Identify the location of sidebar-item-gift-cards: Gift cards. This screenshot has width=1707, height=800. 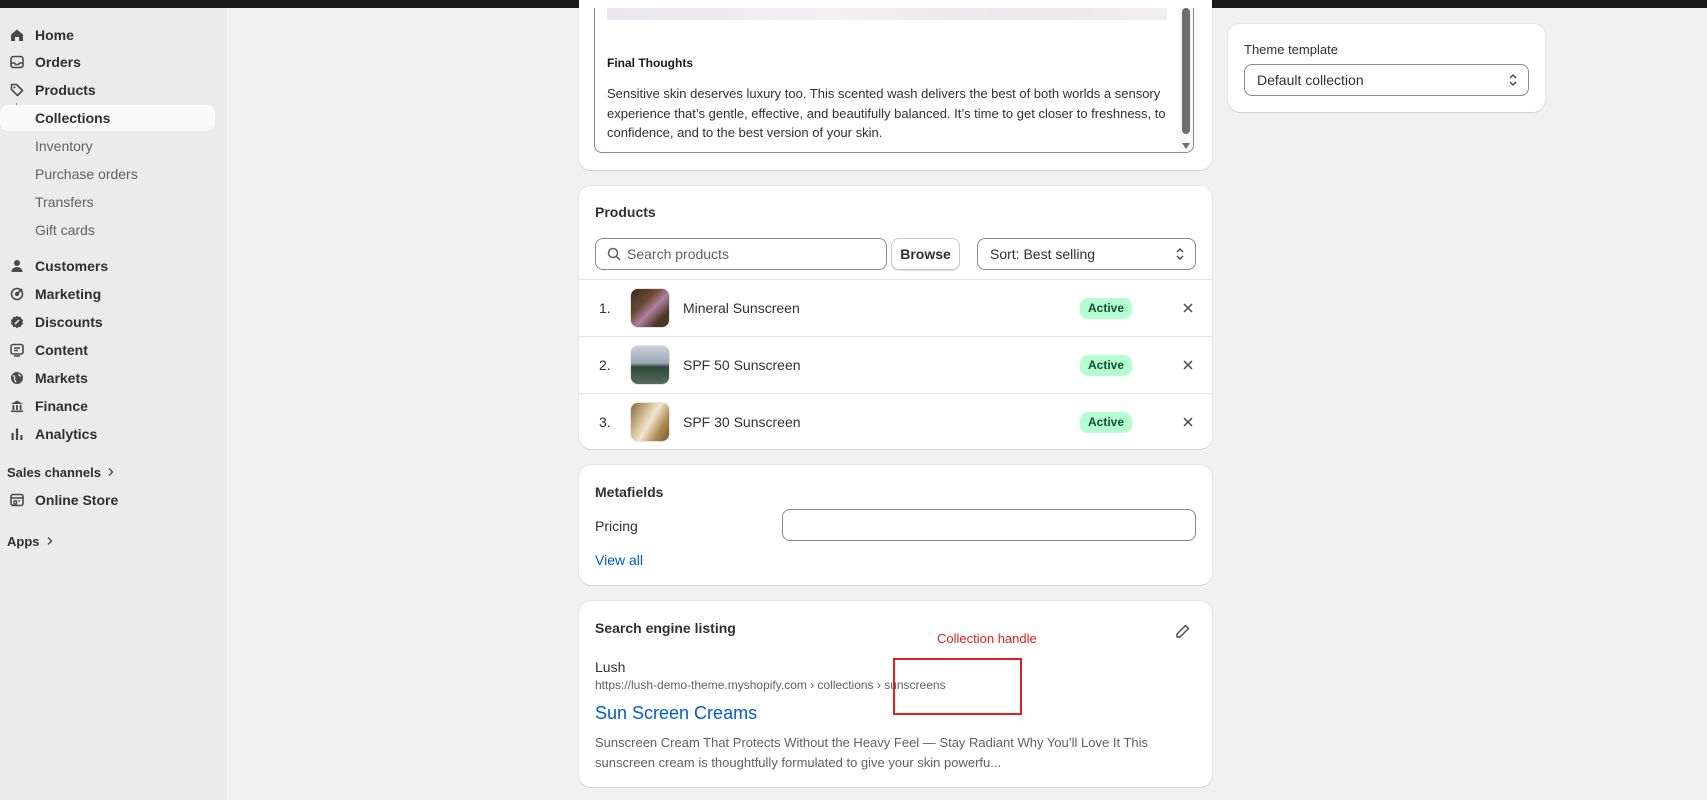
(107, 230).